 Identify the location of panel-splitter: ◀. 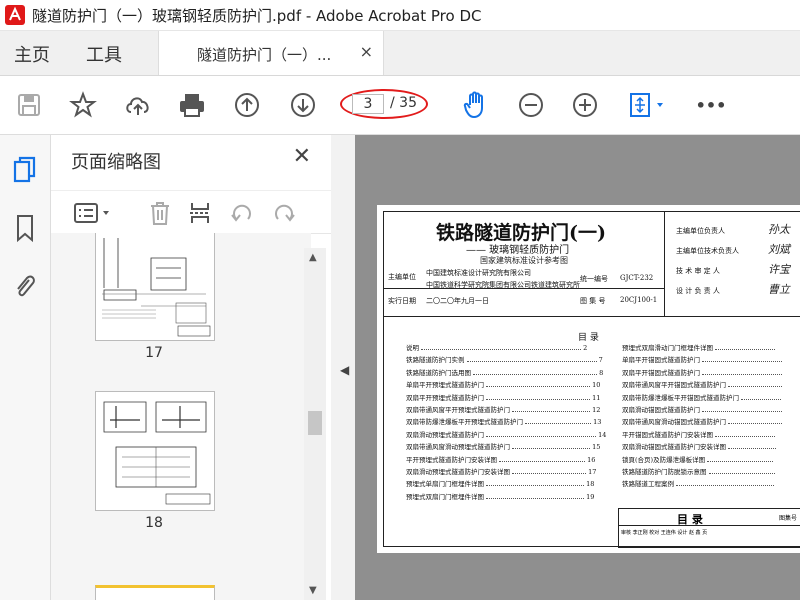
(343, 367).